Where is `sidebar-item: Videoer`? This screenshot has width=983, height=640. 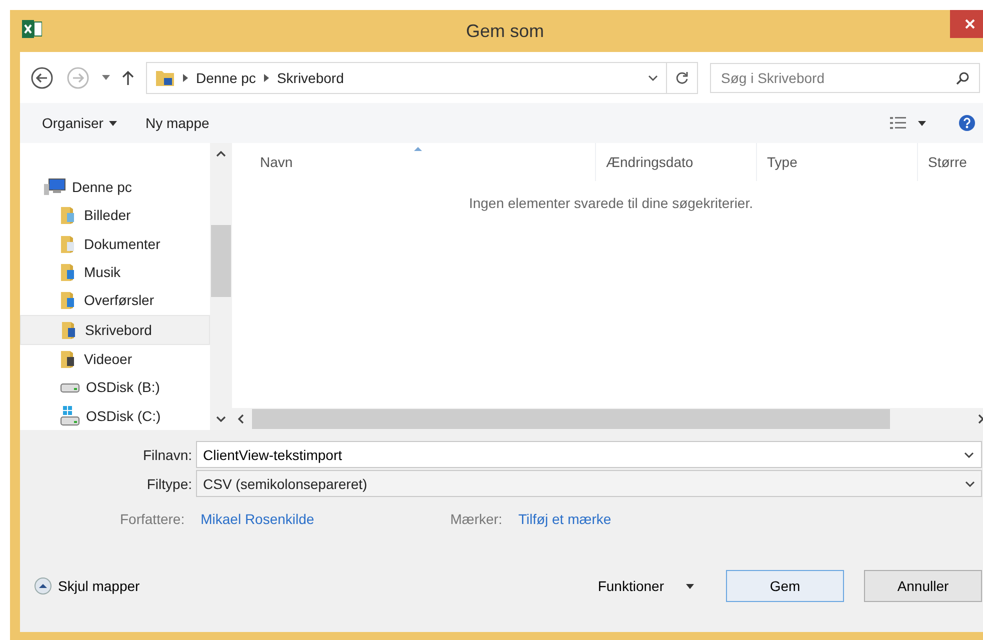
sidebar-item: Videoer is located at coordinates (115, 359).